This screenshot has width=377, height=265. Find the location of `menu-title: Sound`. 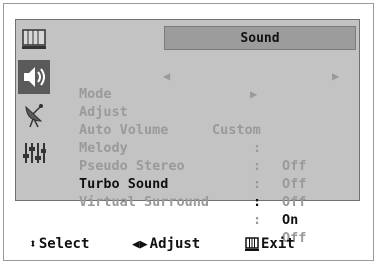

menu-title: Sound is located at coordinates (260, 38).